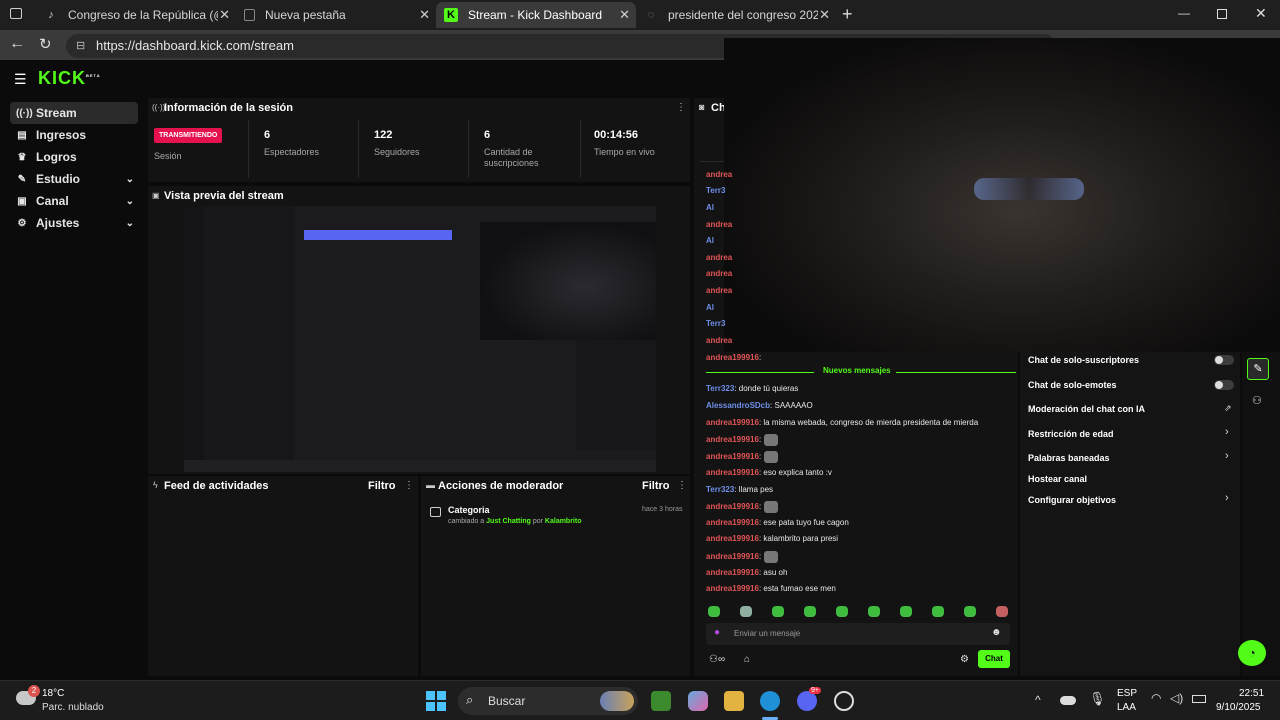 This screenshot has height=720, width=1280. What do you see at coordinates (80, 46) in the screenshot?
I see `site-info-icon: ⊟` at bounding box center [80, 46].